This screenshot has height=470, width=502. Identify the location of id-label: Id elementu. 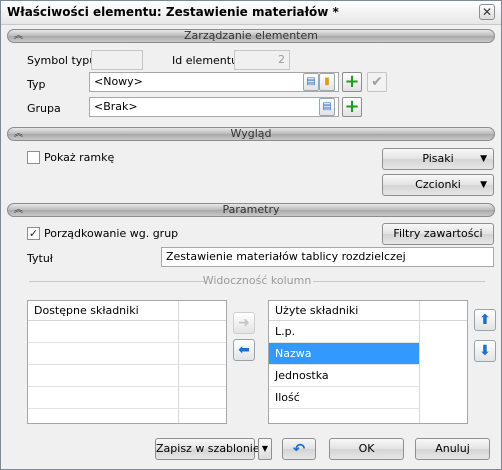
(205, 60).